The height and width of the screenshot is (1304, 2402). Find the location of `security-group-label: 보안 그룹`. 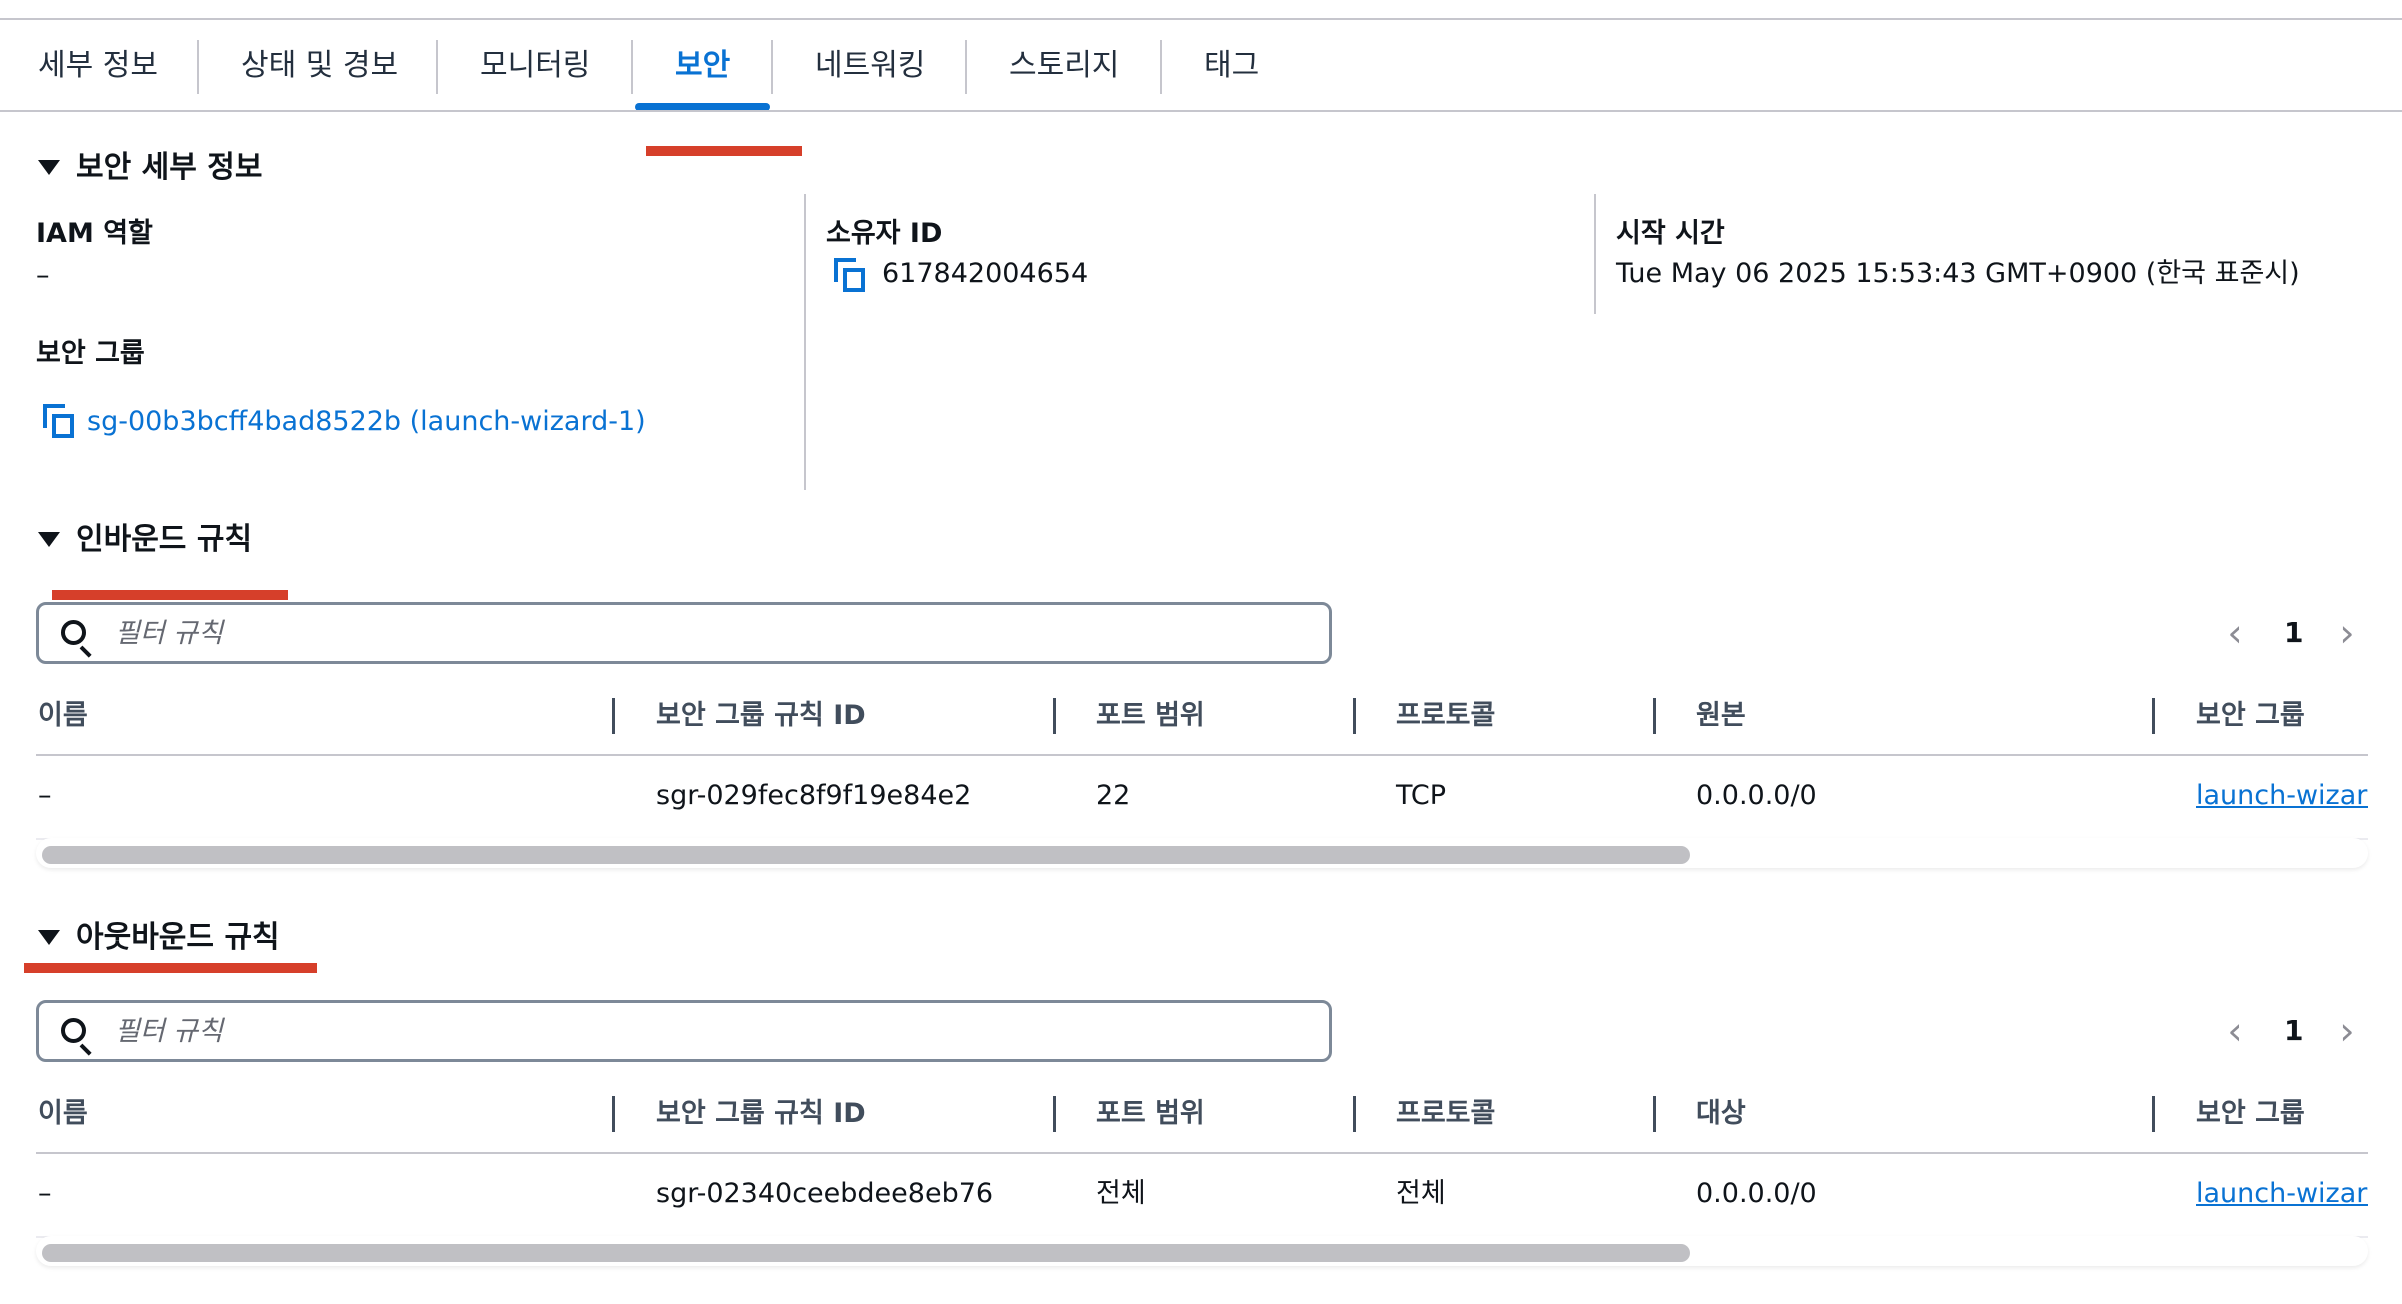

security-group-label: 보안 그룹 is located at coordinates (90, 353).